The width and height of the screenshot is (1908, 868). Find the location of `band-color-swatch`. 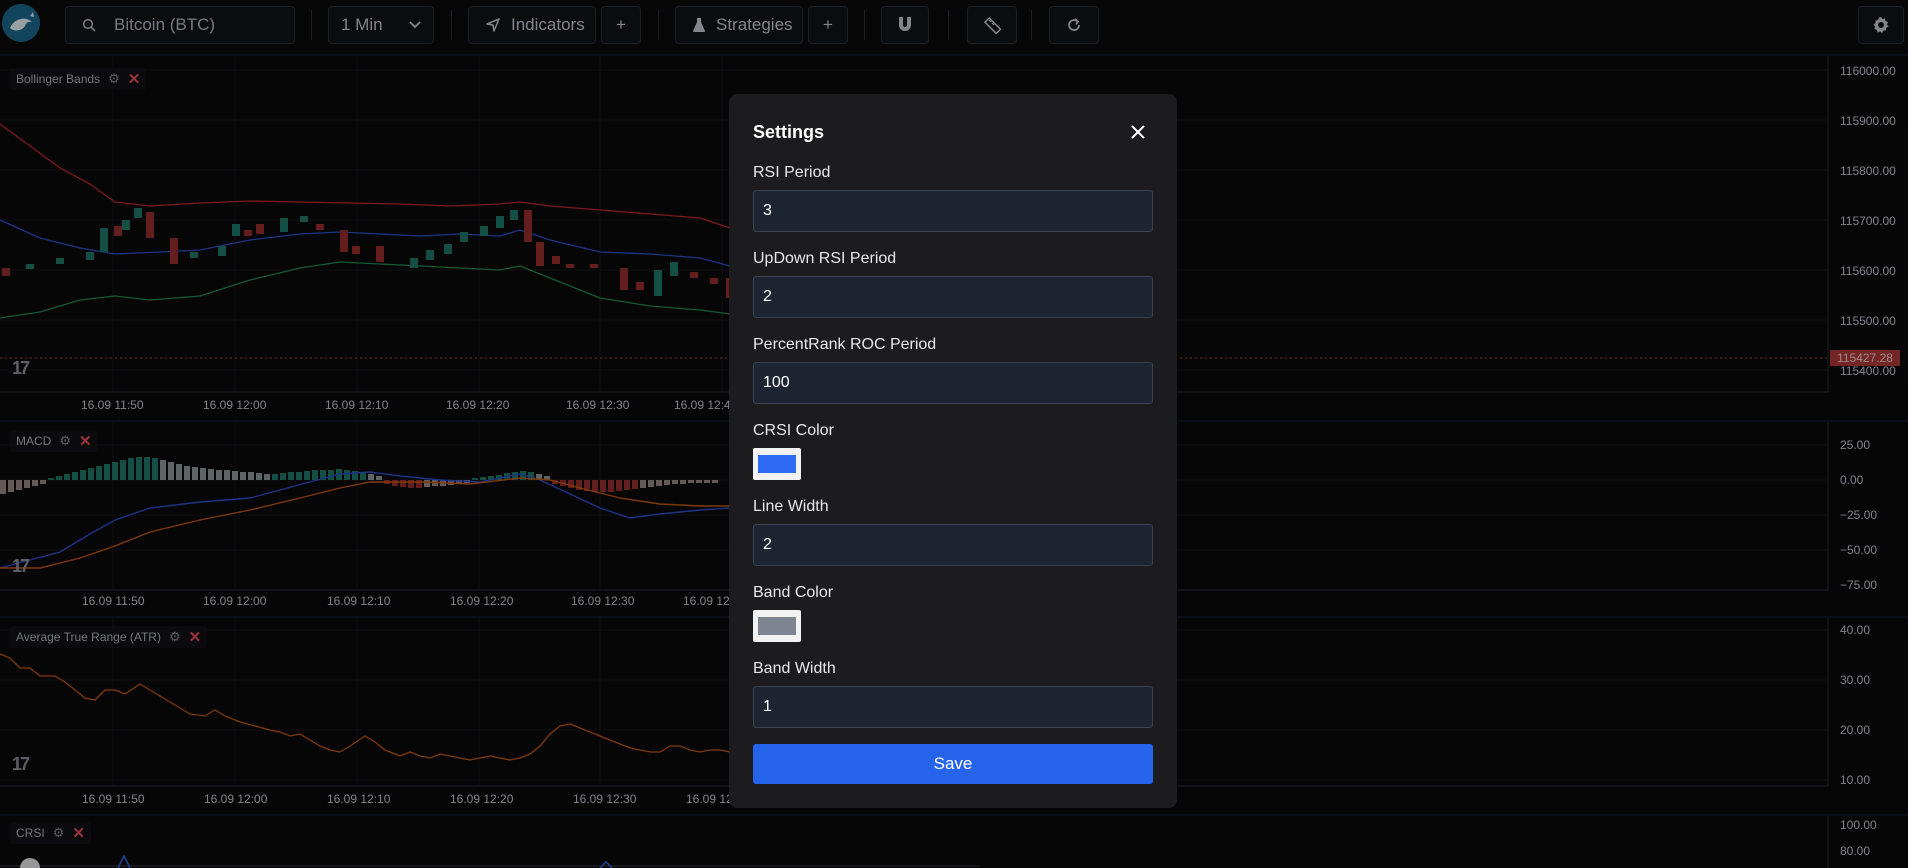

band-color-swatch is located at coordinates (777, 626).